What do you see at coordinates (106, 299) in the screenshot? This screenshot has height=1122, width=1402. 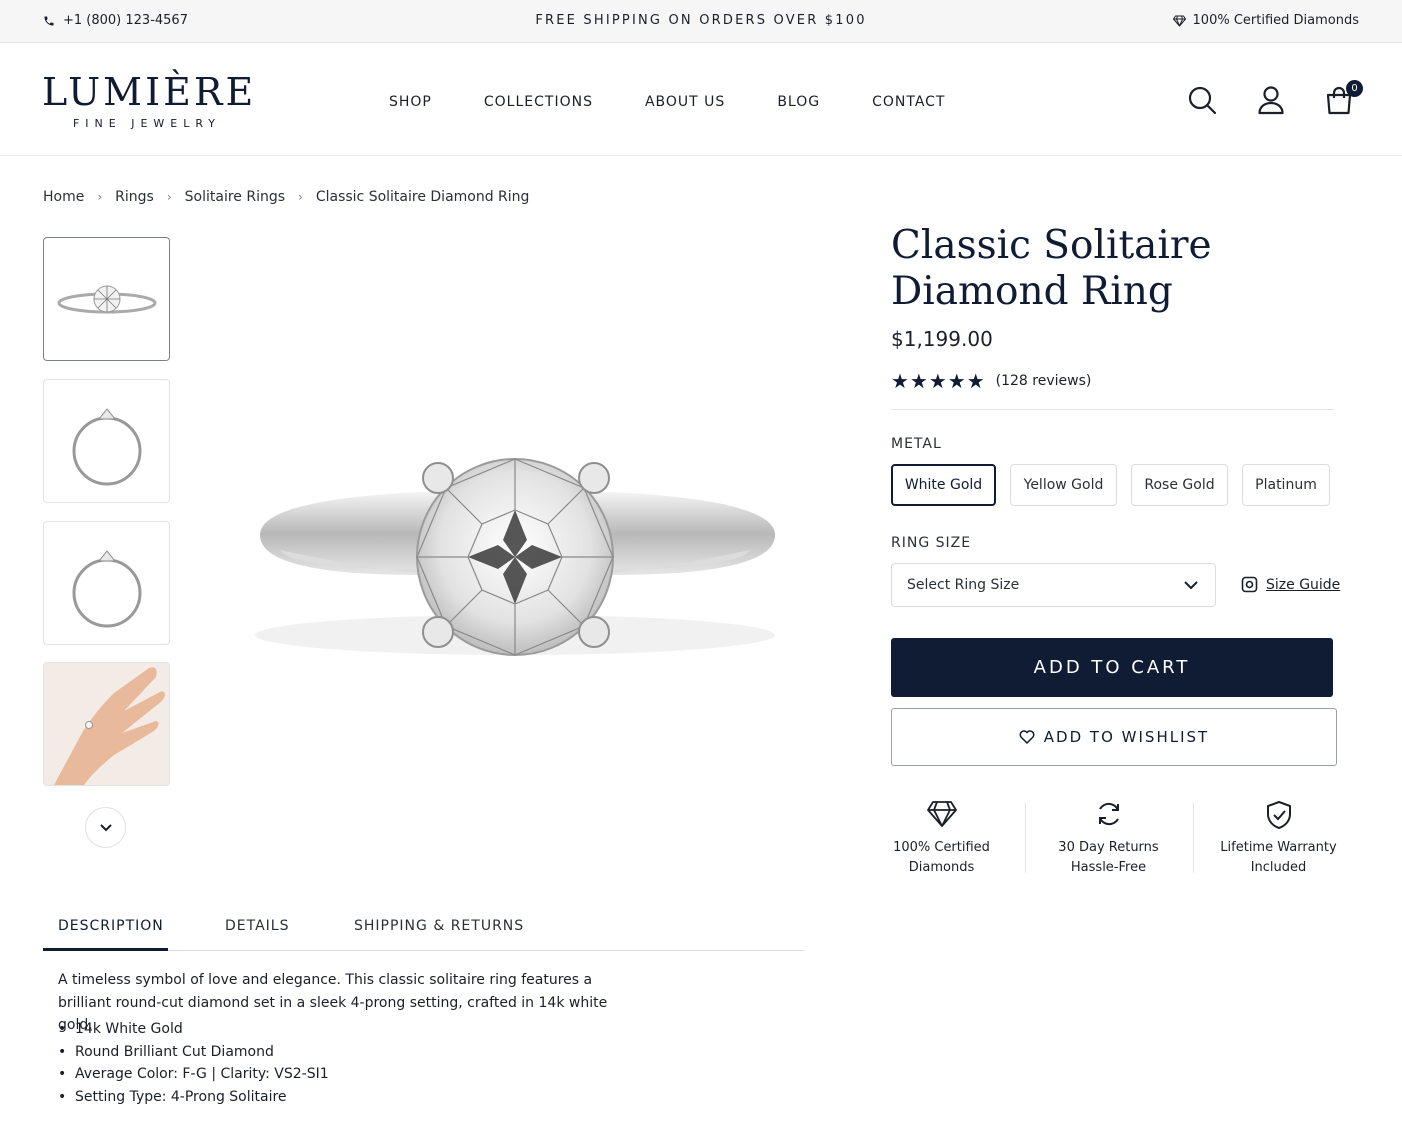 I see `thumbnail-top-view` at bounding box center [106, 299].